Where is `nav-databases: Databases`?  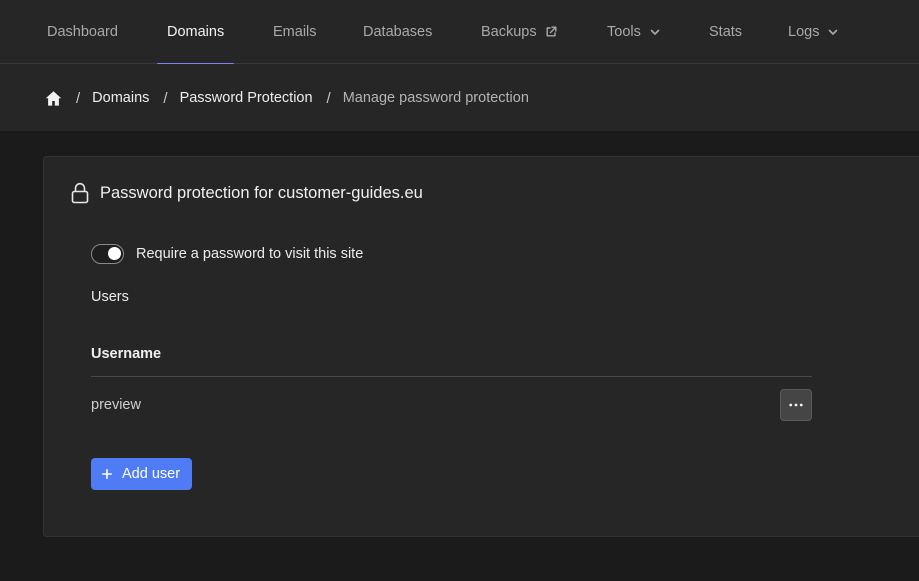
nav-databases: Databases is located at coordinates (397, 32).